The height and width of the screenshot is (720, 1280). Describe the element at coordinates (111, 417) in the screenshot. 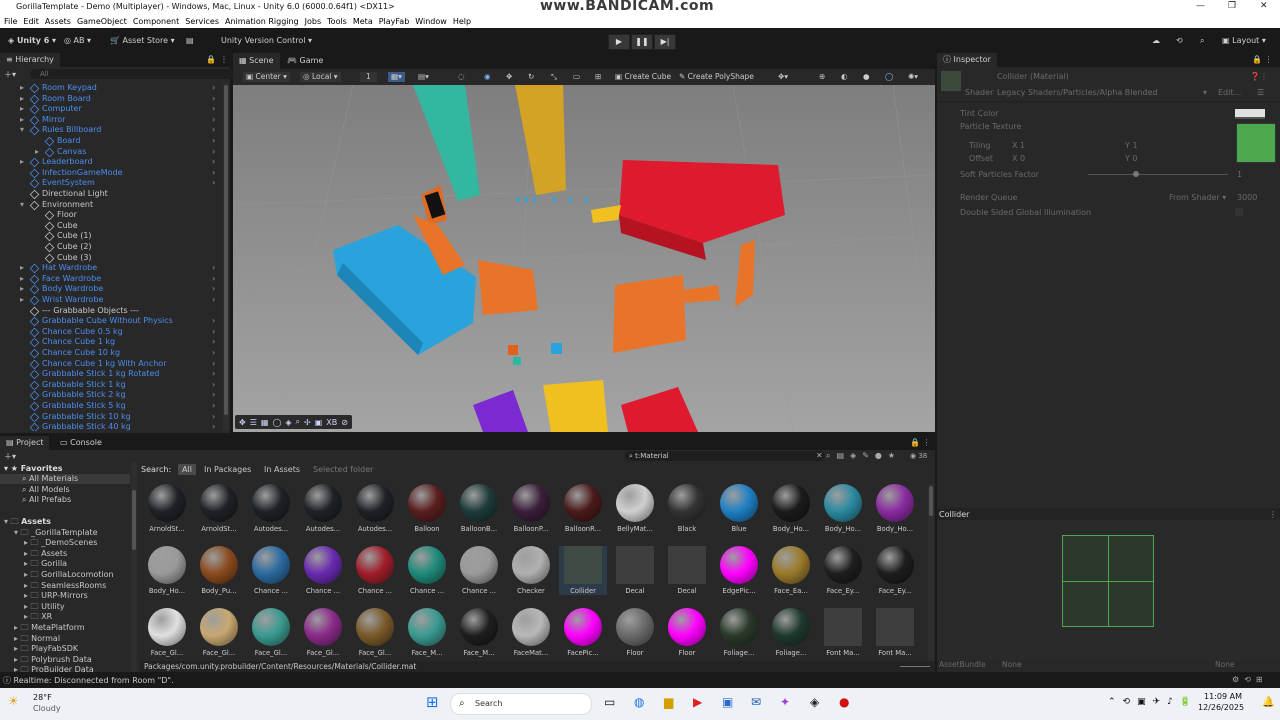

I see `hierarchy-item: Grabbable Stick 10 kg ›` at that location.